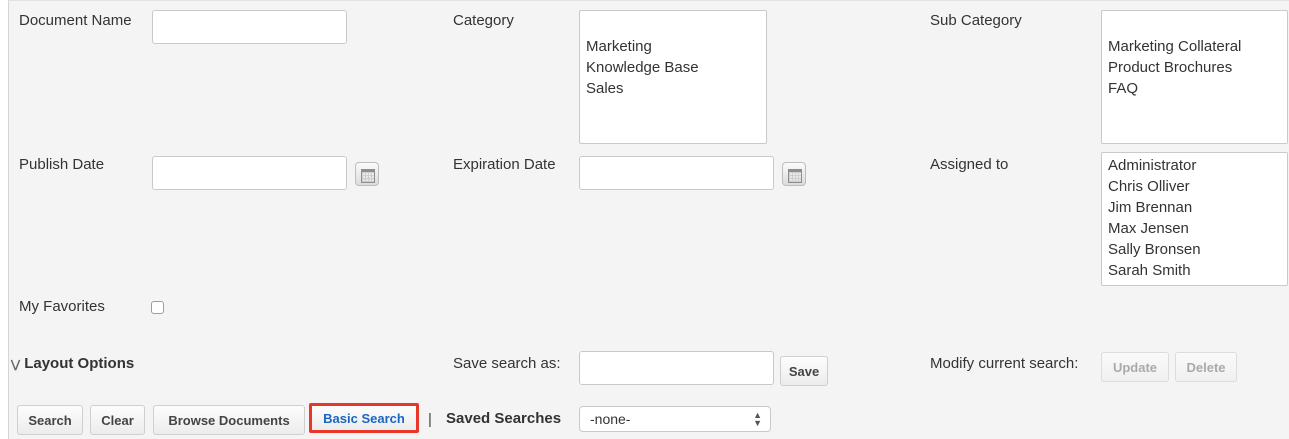  What do you see at coordinates (62, 164) in the screenshot?
I see `publish-date-label: Publish Date` at bounding box center [62, 164].